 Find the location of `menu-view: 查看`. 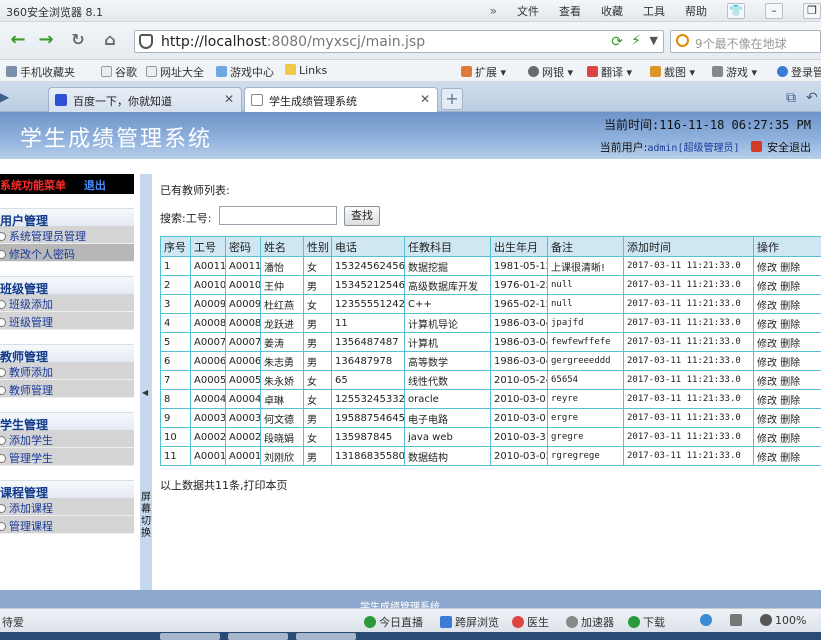

menu-view: 查看 is located at coordinates (570, 11).